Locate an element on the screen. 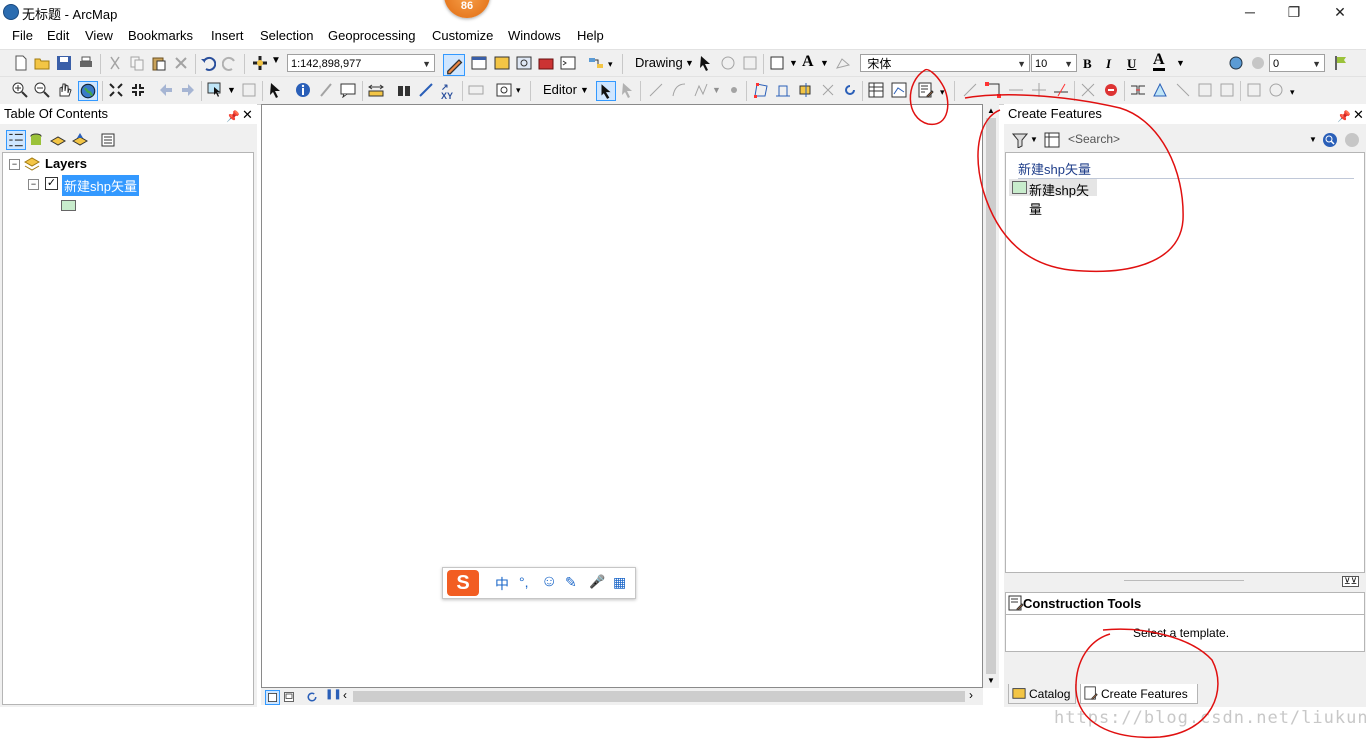 Image resolution: width=1366 pixels, height=739 pixels. text-dropdown-icon: ▼ is located at coordinates (824, 63).